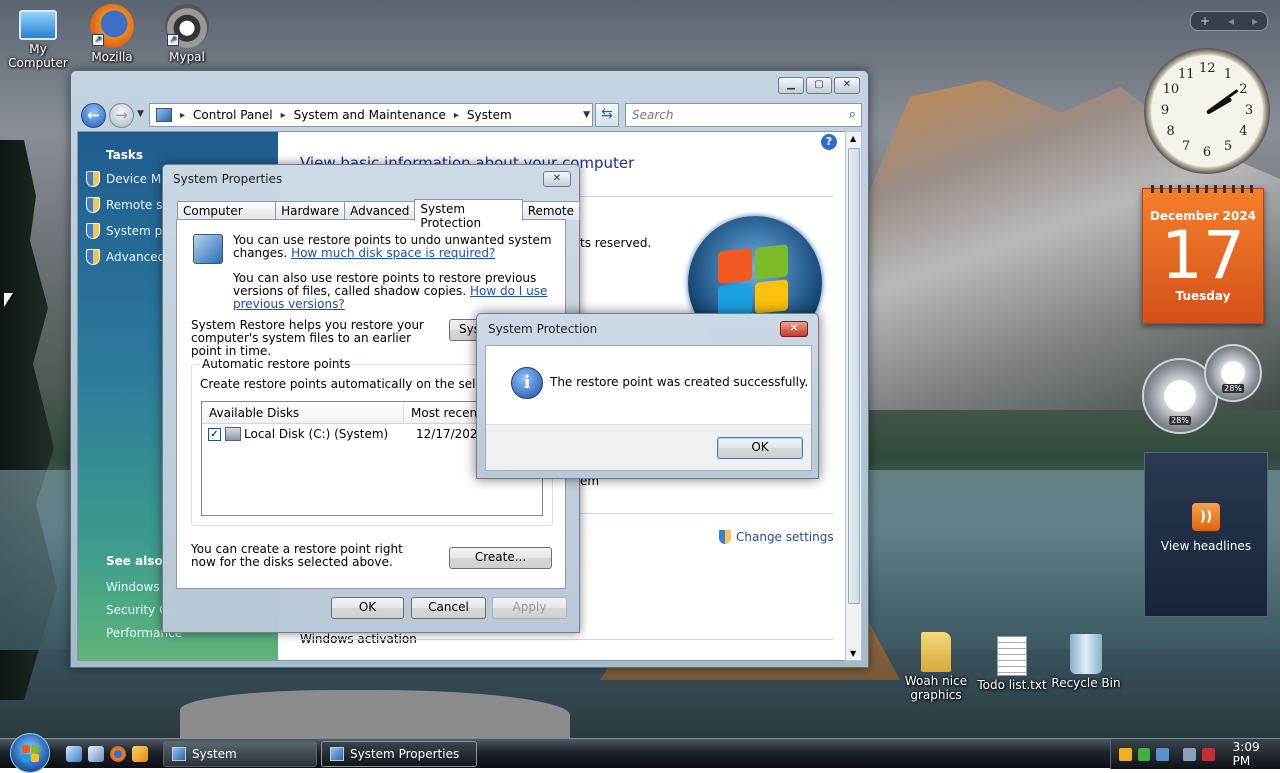  Describe the element at coordinates (1208, 754) in the screenshot. I see `volume-muted-icon` at that location.